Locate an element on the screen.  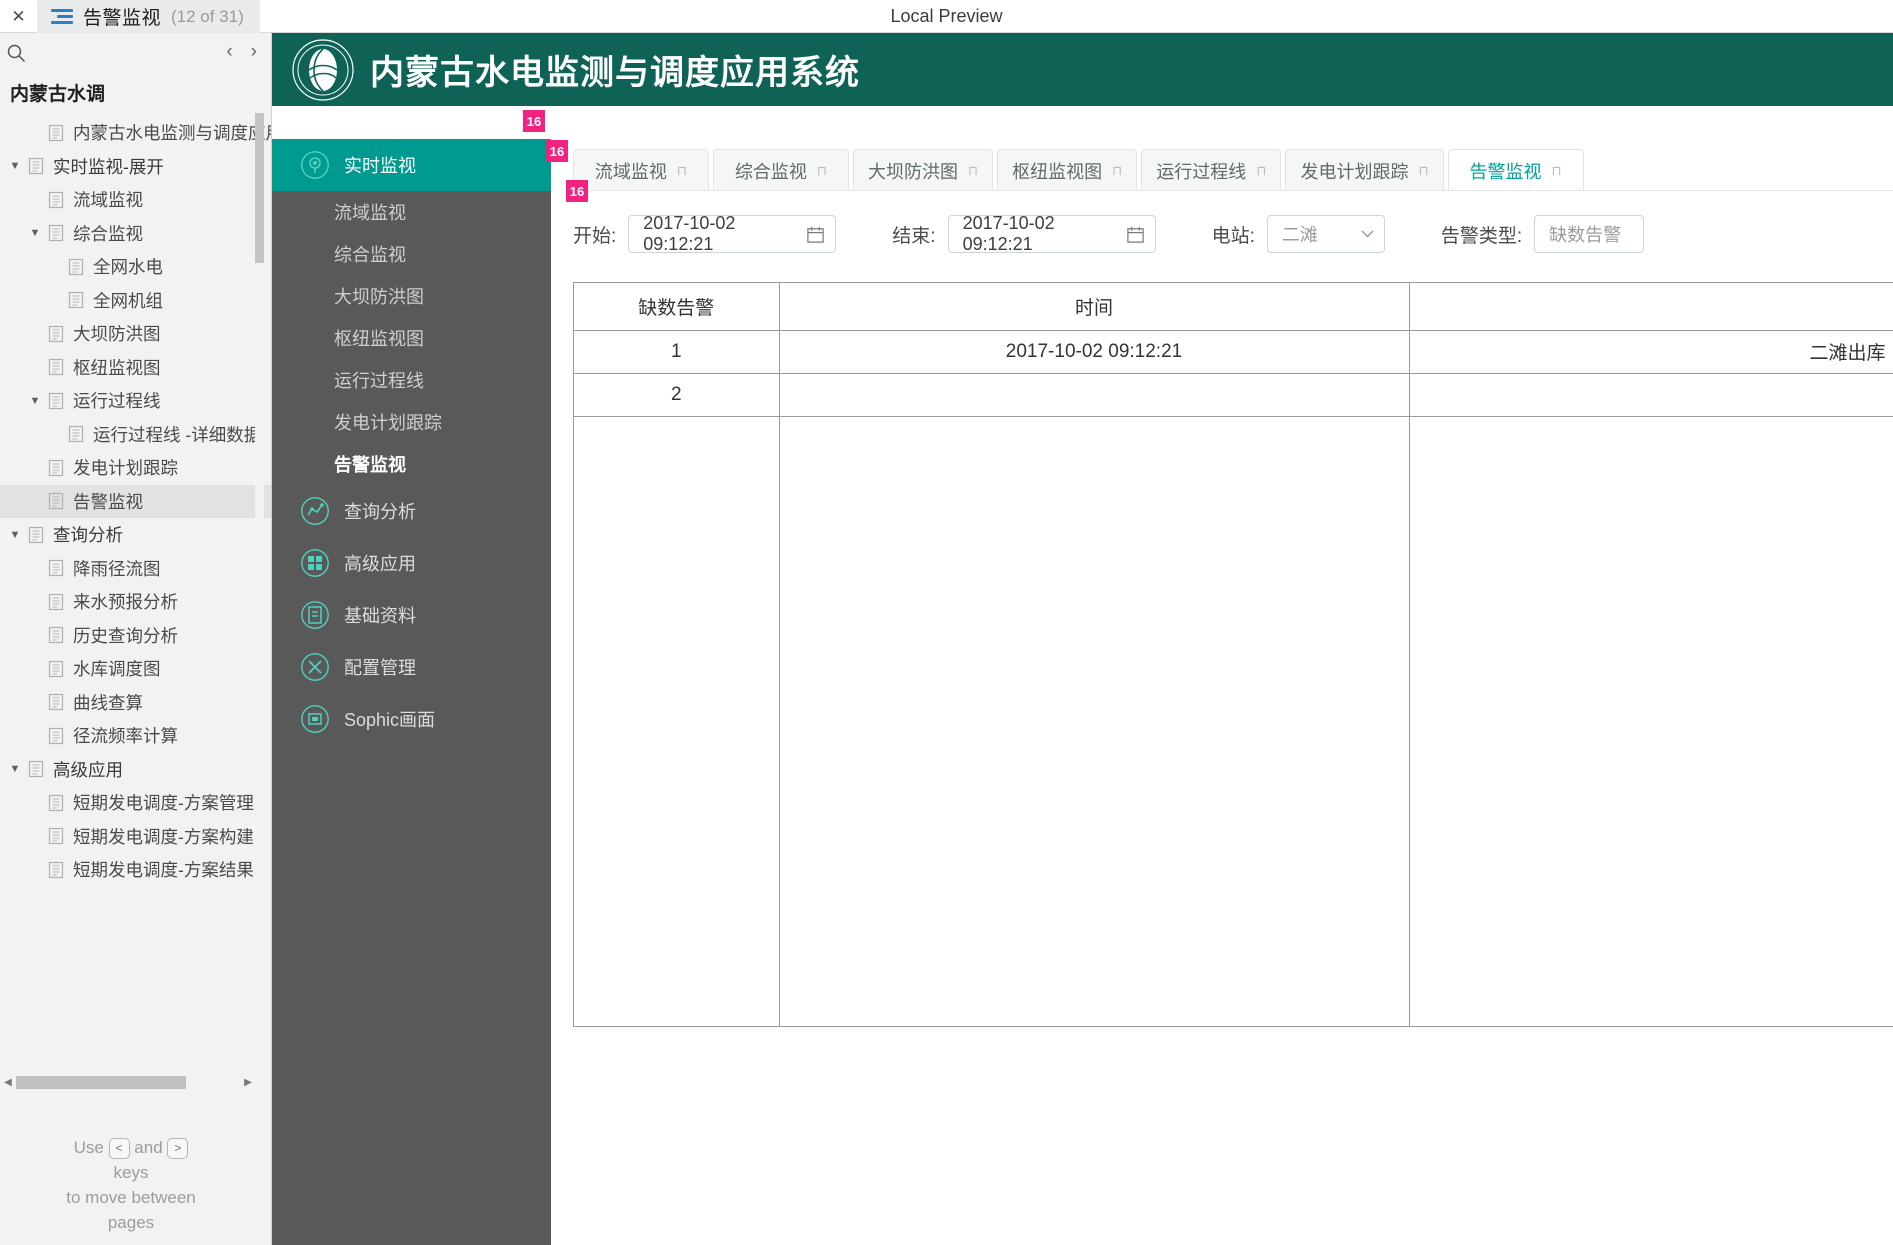
content-tab: 发电计划跟踪 ⊓ is located at coordinates (1364, 170).